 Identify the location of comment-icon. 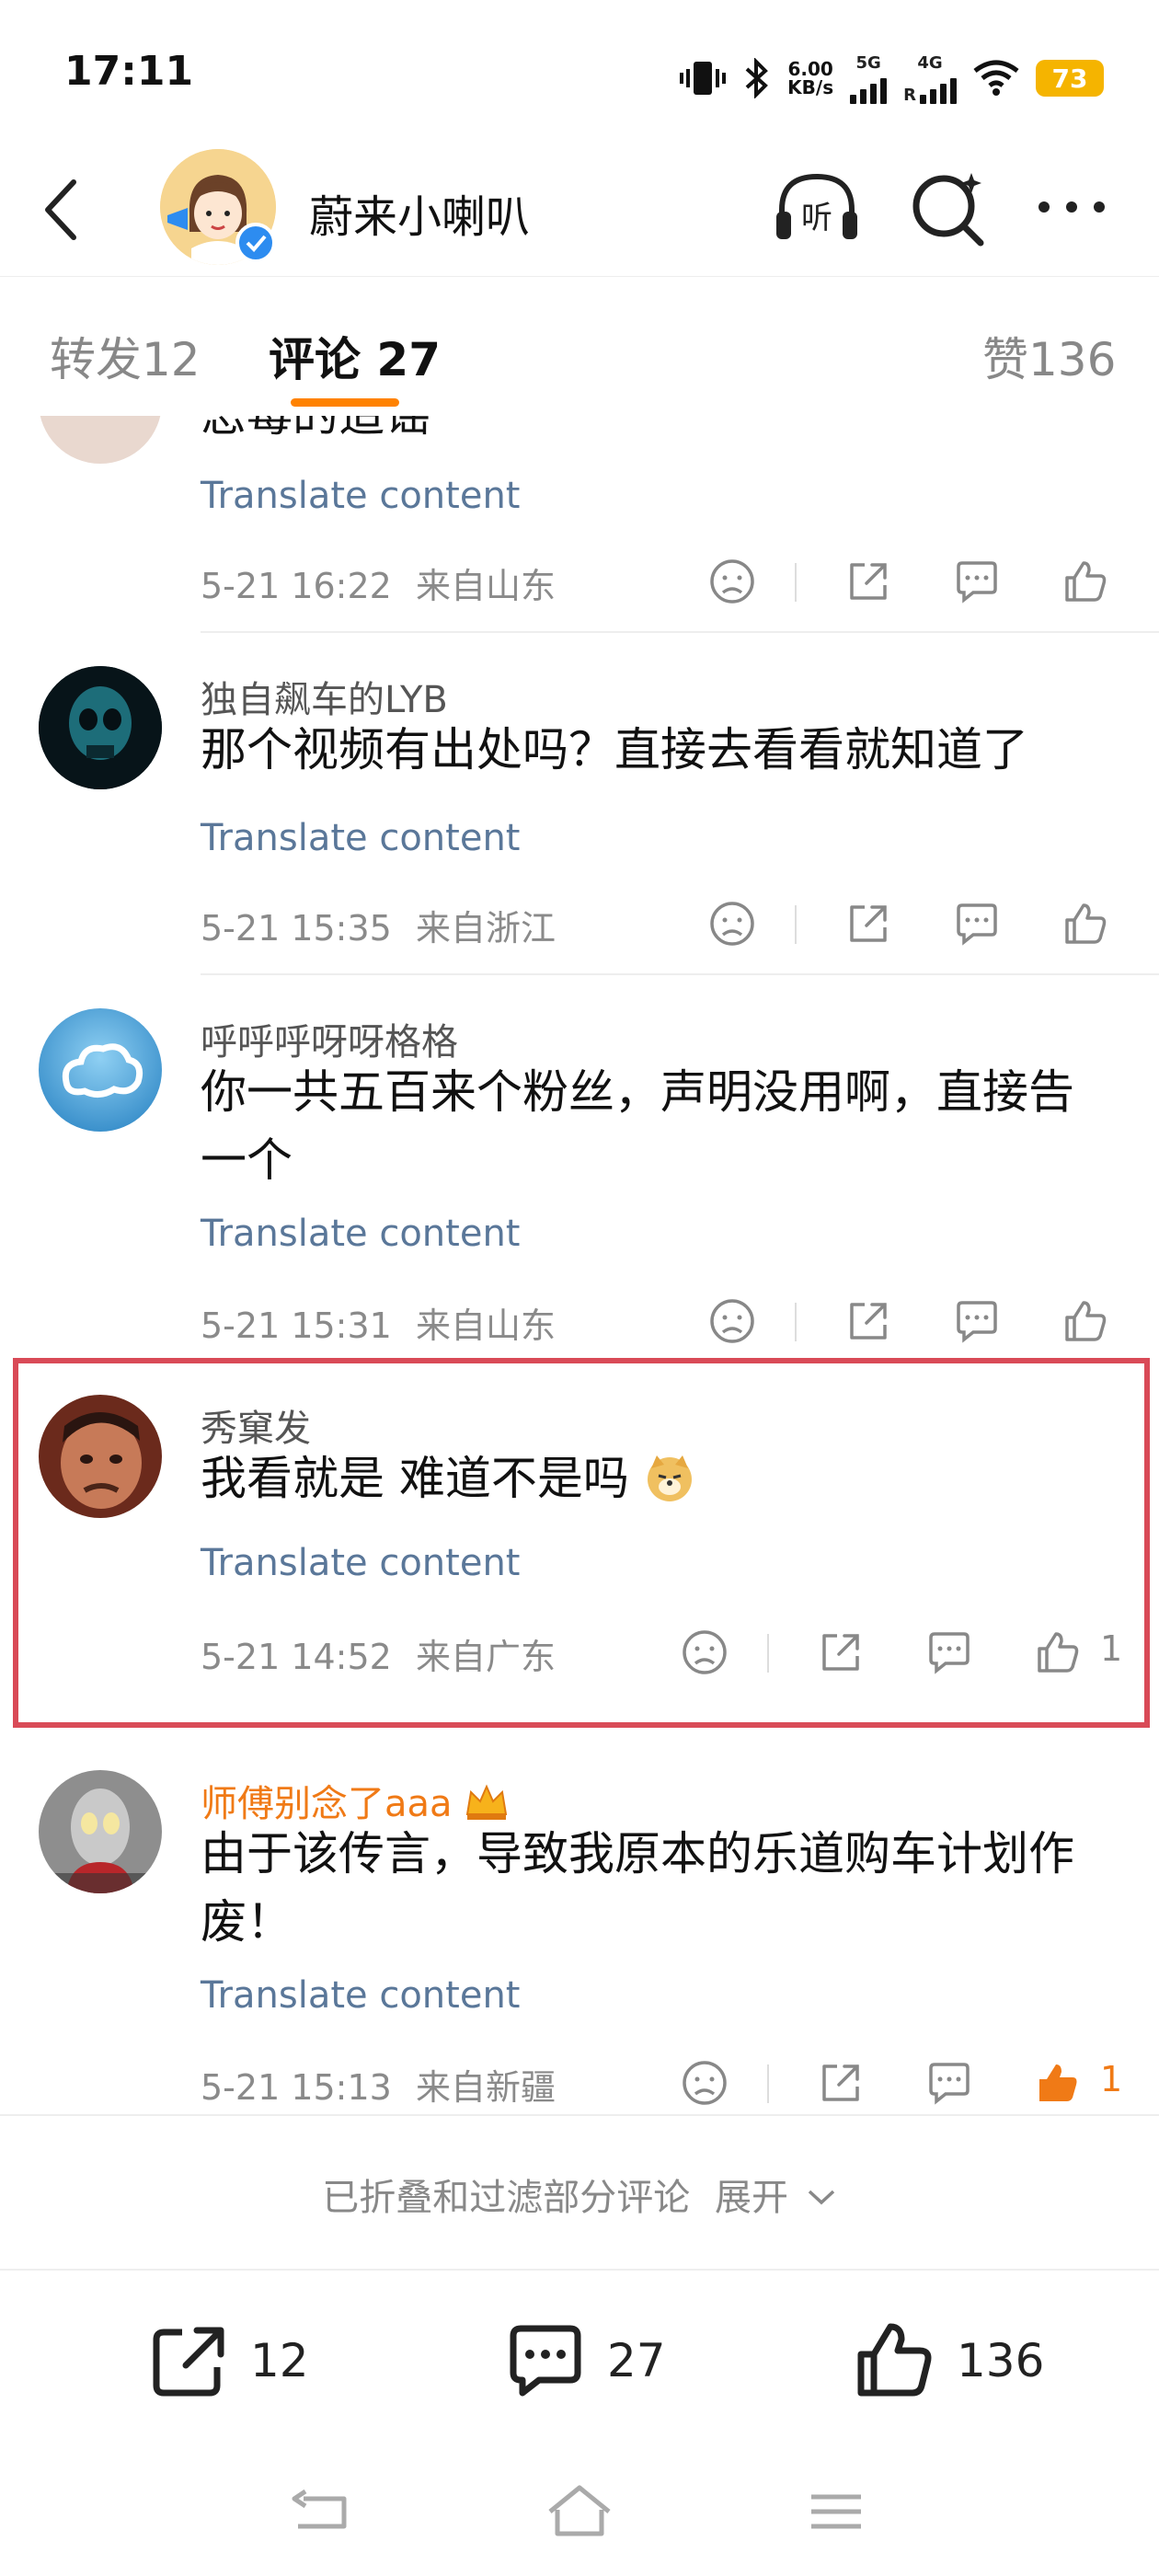
(545, 2361).